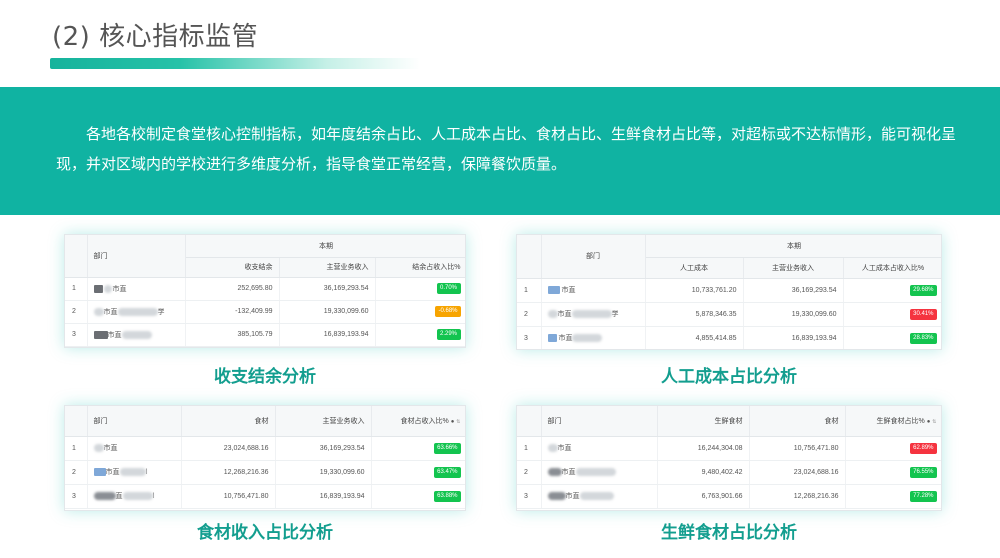 The image size is (1000, 558). What do you see at coordinates (265, 472) in the screenshot?
I see `table-row: 2 市直 l 12,268,216.36 19,330,099.60 63.47%` at bounding box center [265, 472].